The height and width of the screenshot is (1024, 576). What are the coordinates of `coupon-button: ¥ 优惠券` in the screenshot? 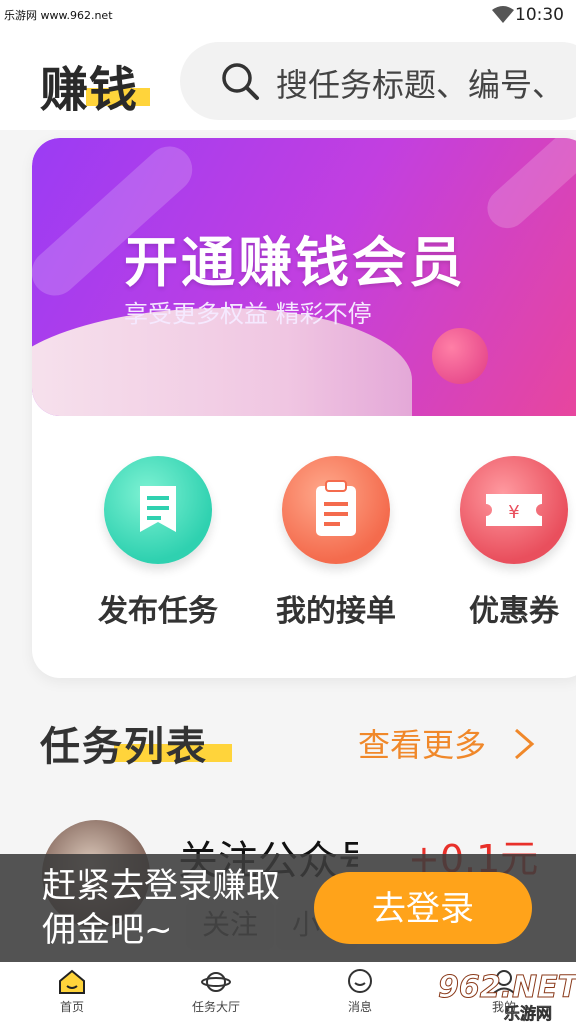 It's located at (510, 543).